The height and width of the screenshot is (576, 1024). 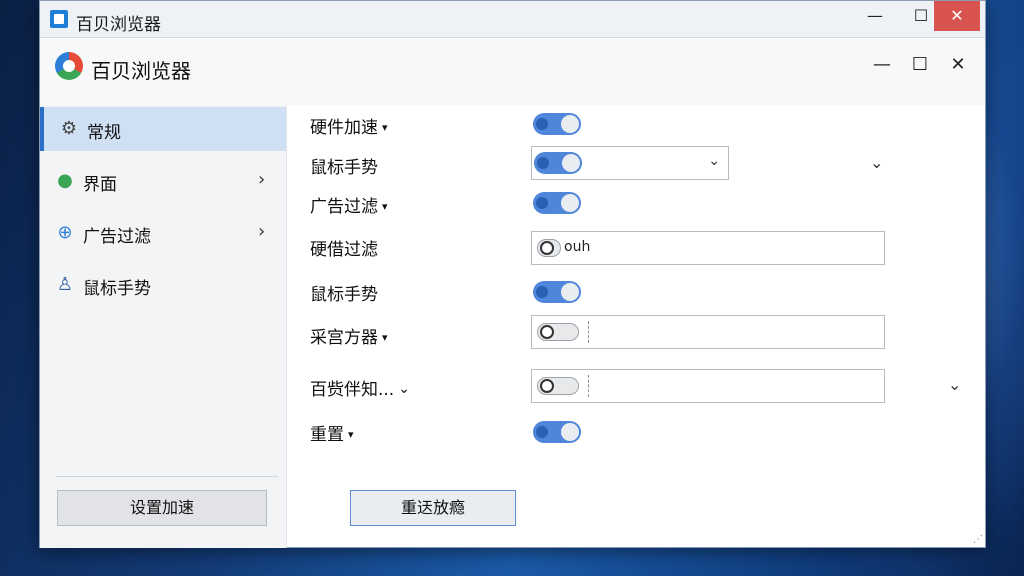 I want to click on inner-header: 百贝浏览器 — ☐ ✕, so click(x=512, y=72).